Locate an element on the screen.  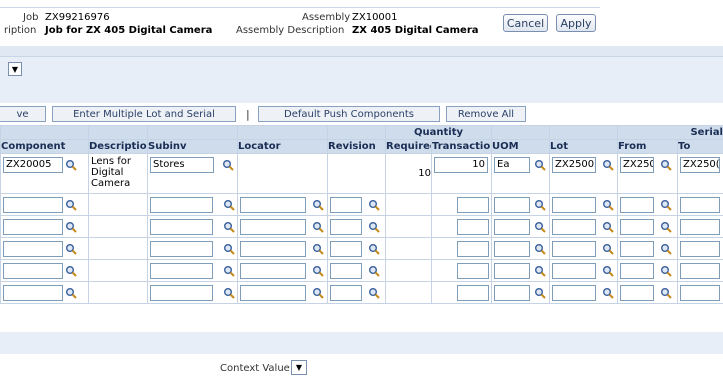
locator-header: Locator is located at coordinates (282, 146).